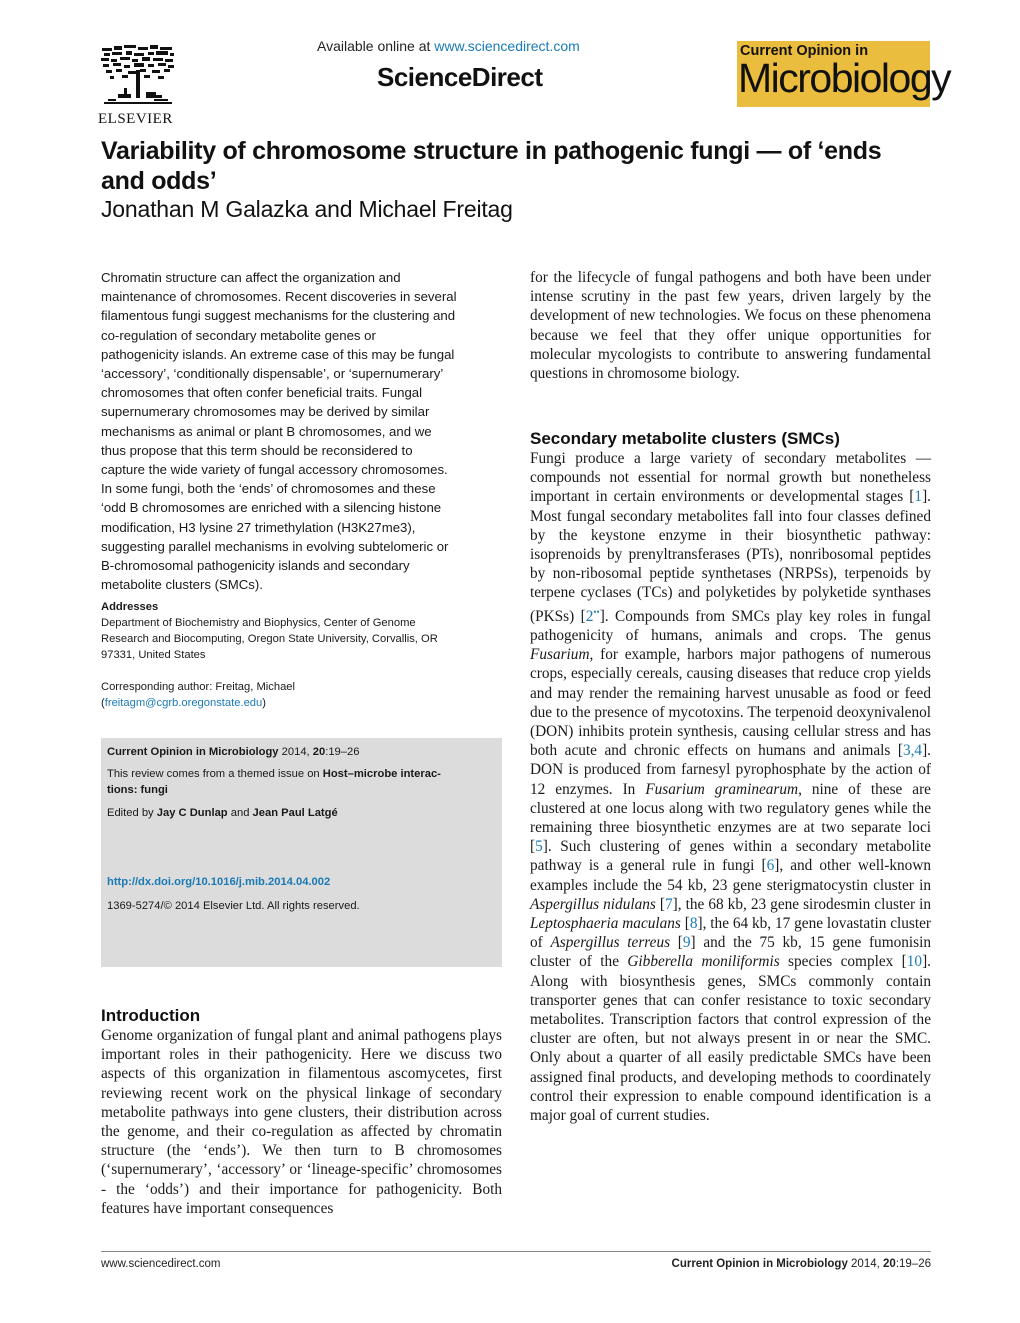 The image size is (1020, 1323). I want to click on sciencedirect-logo: ScienceDirect, so click(460, 77).